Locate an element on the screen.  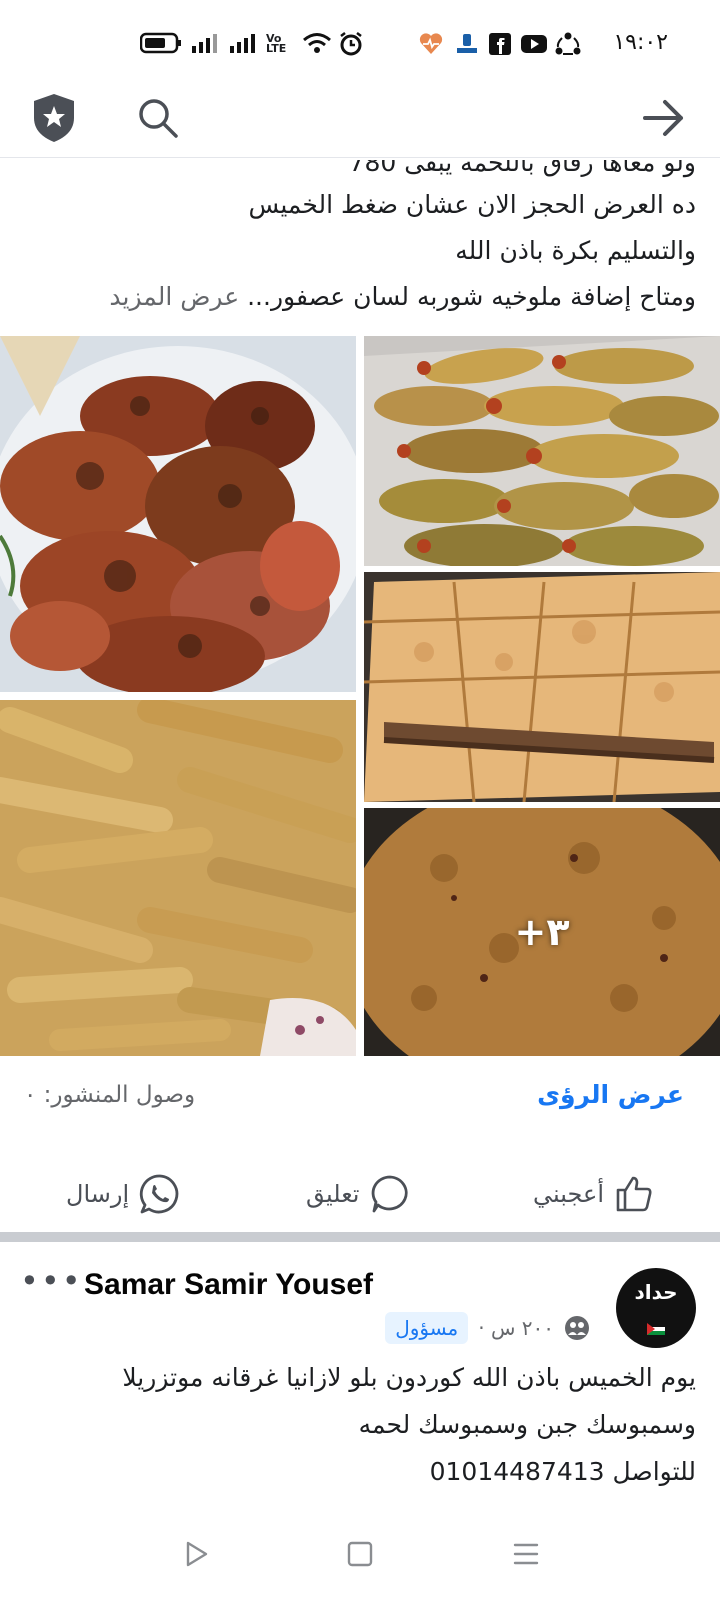
post-meta: مسؤول ٢٠٠ س · is located at coordinates (487, 1328).